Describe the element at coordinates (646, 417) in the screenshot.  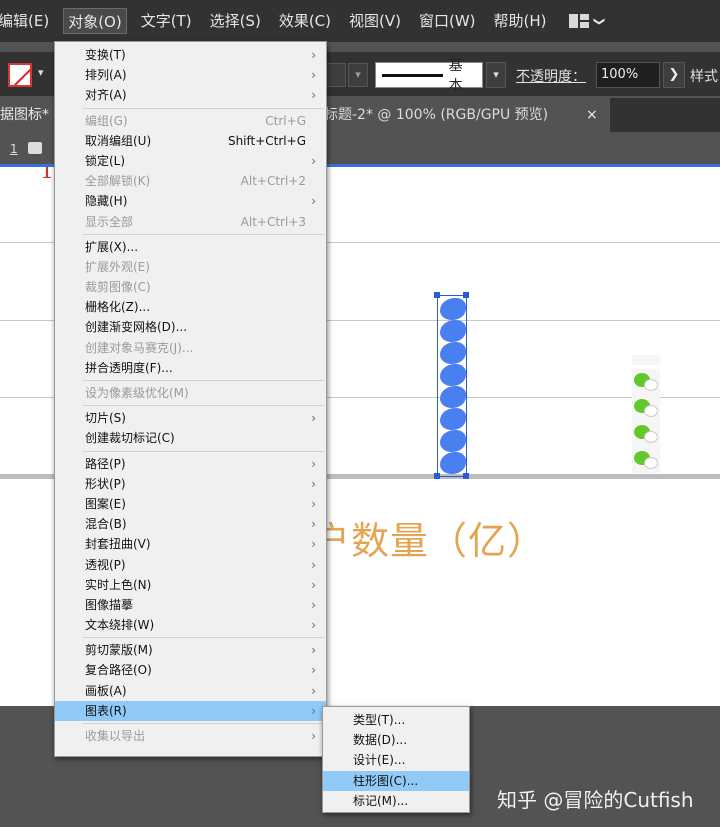
I see `chart-column-wechat` at that location.